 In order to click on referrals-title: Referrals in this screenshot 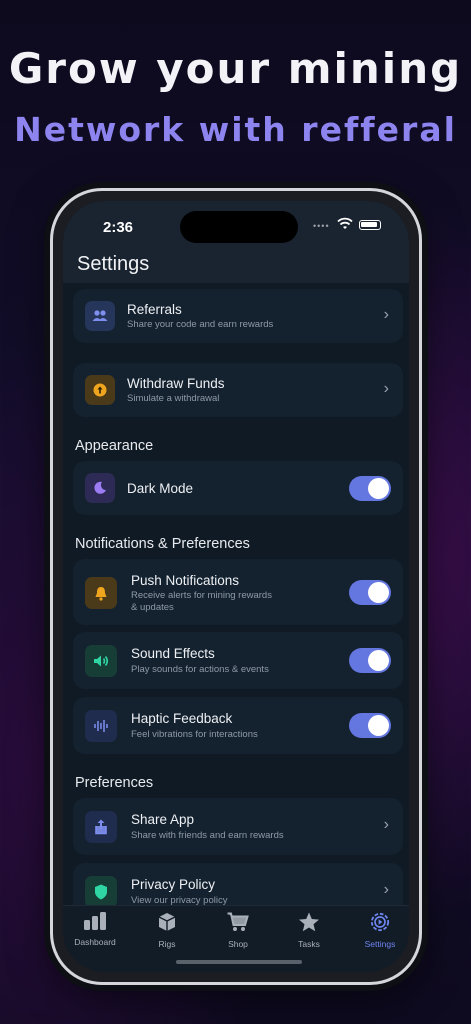, I will do `click(154, 309)`.